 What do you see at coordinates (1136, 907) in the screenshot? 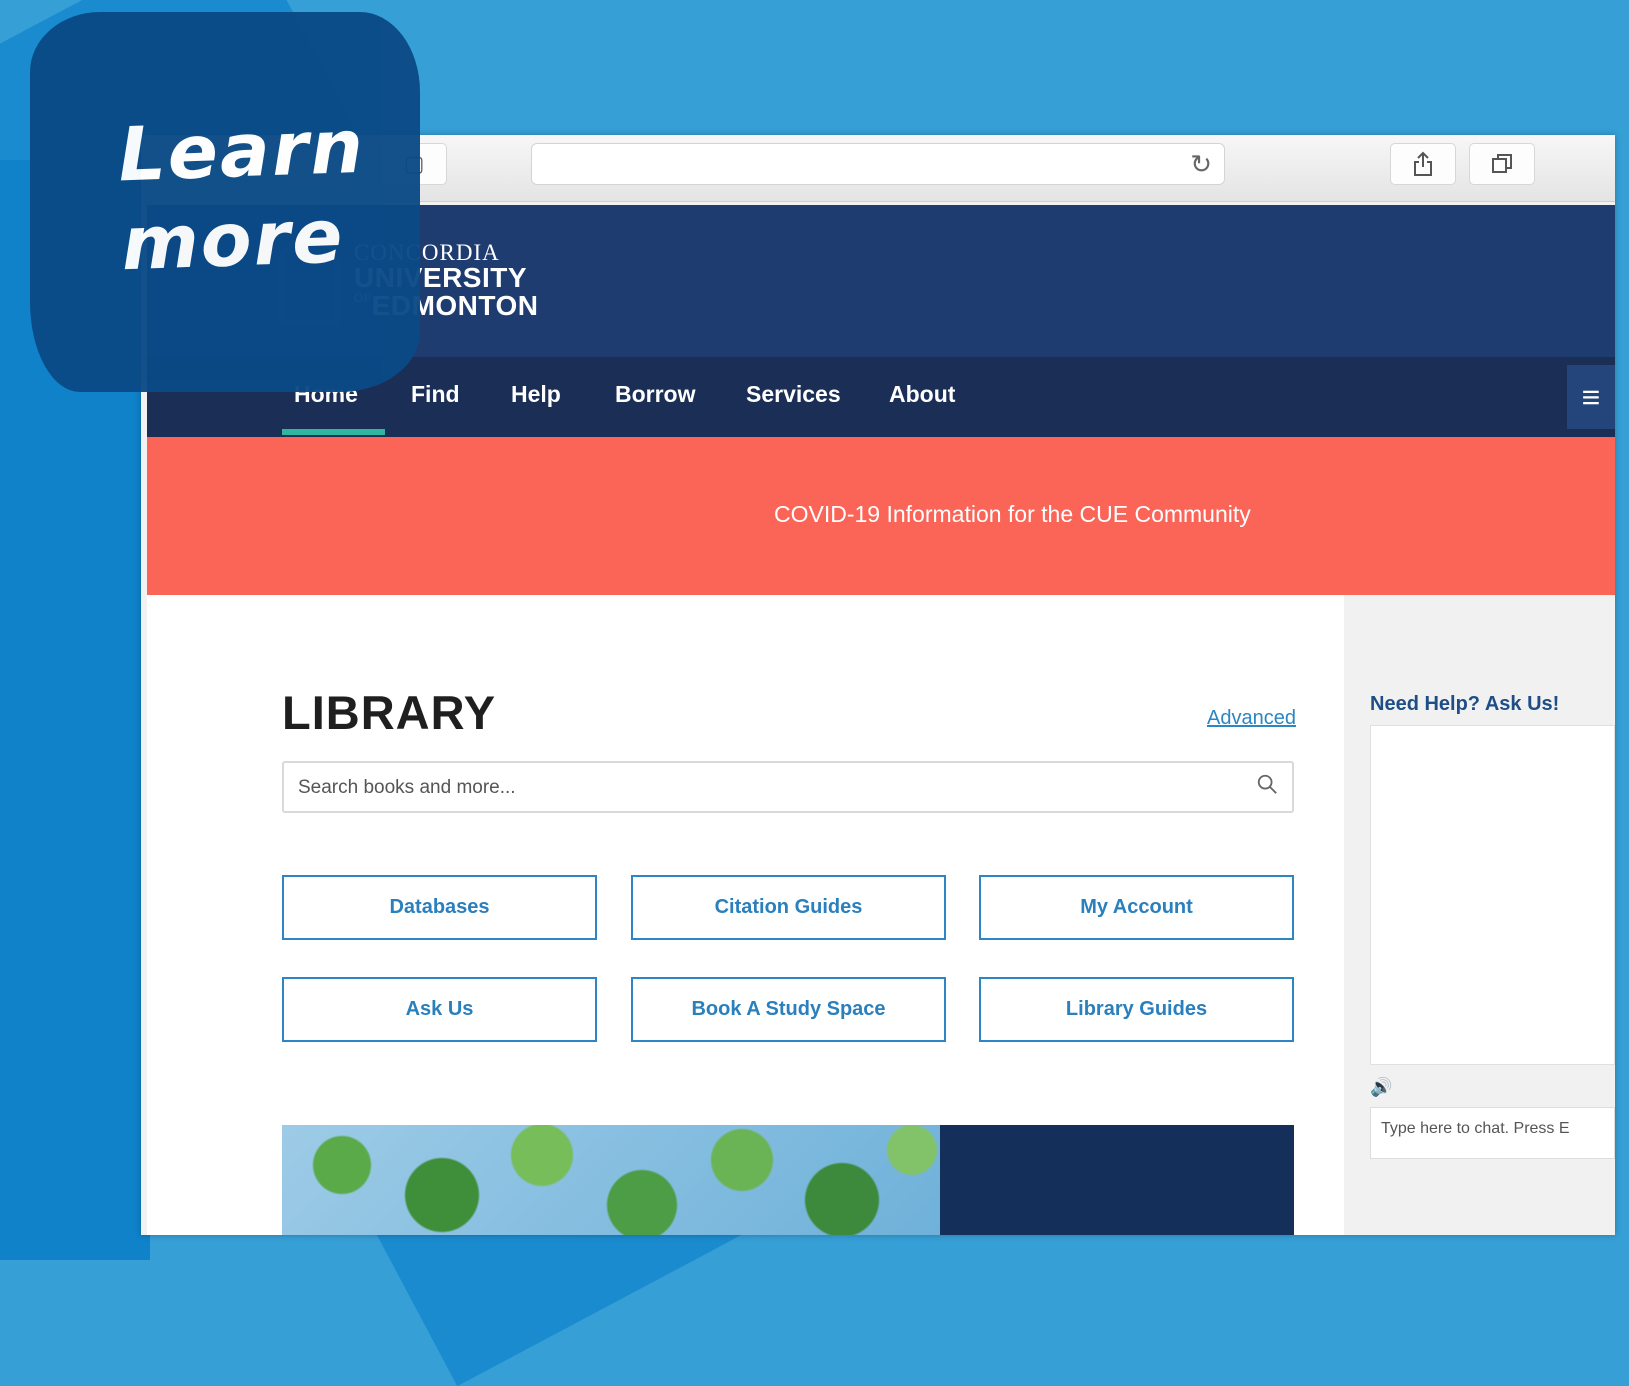
I see `my-account-button: My Account` at bounding box center [1136, 907].